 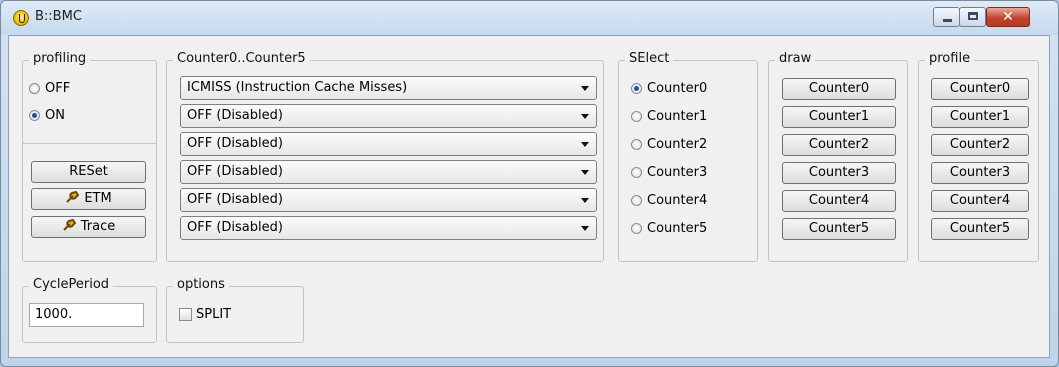 I want to click on profile-legend: profile, so click(x=950, y=58).